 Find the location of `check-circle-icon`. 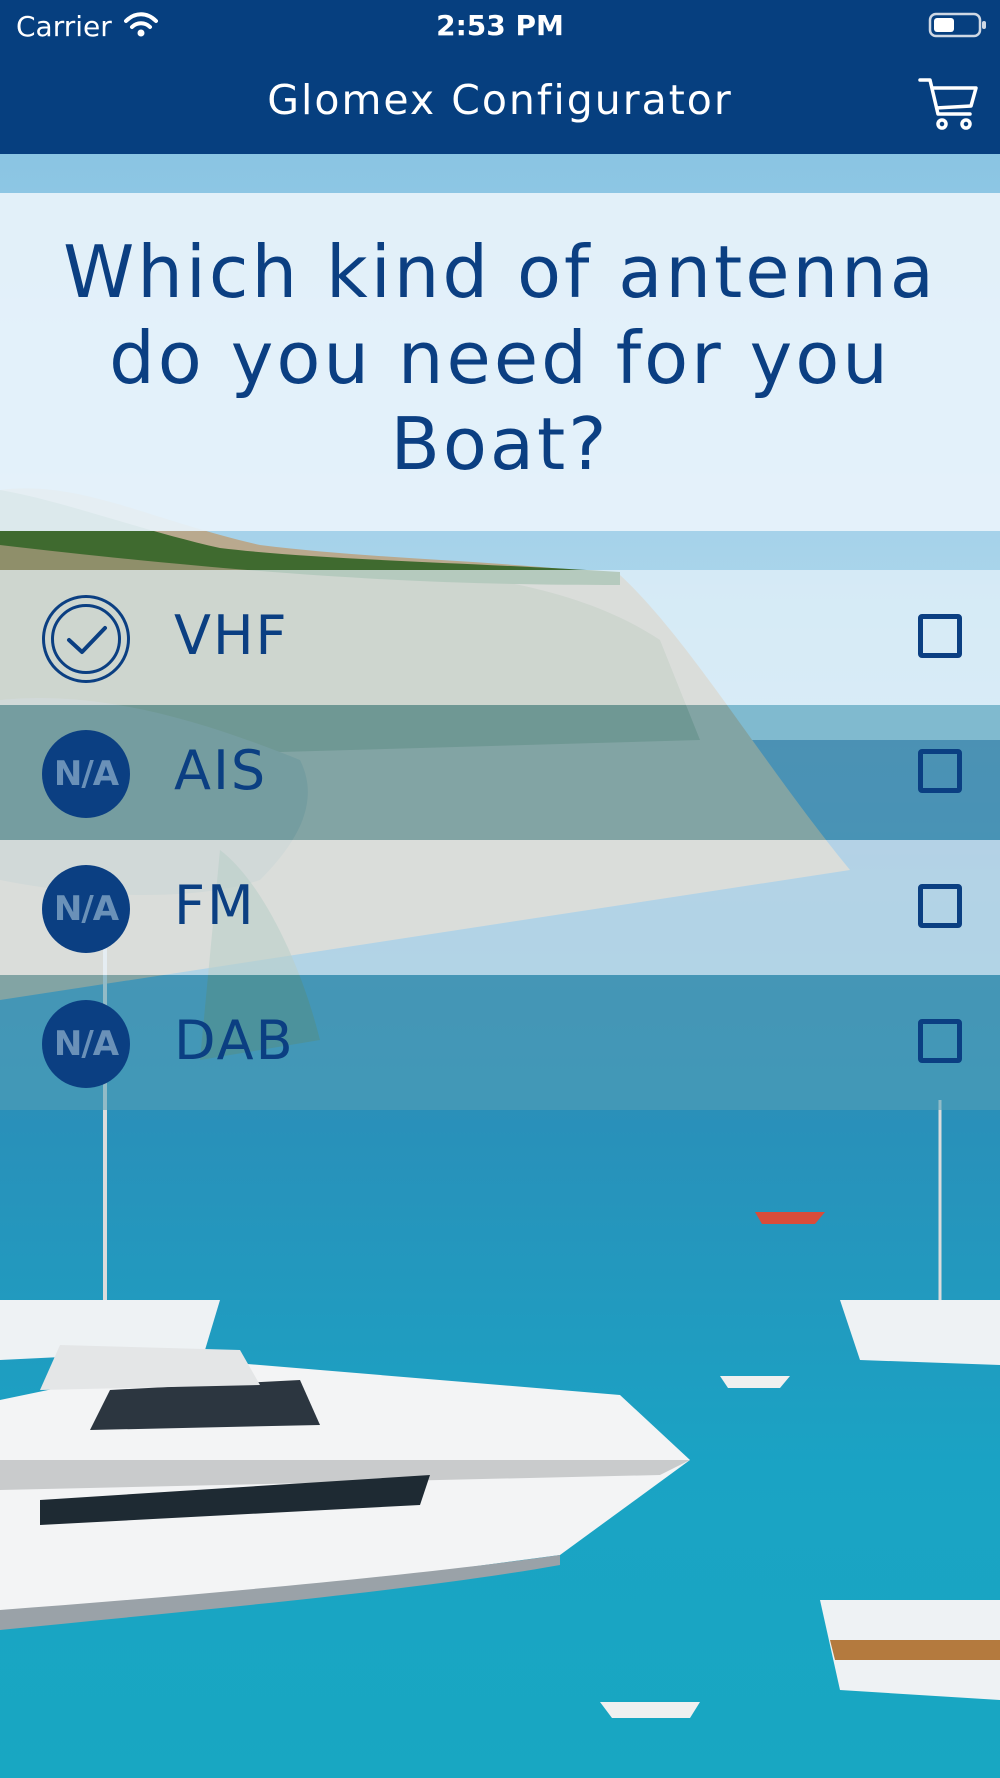

check-circle-icon is located at coordinates (86, 639).